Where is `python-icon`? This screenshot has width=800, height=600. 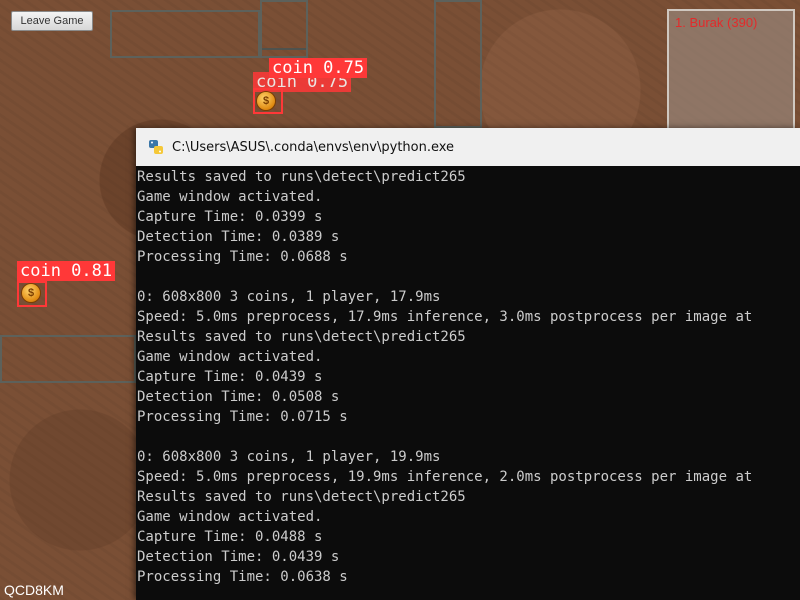 python-icon is located at coordinates (156, 147).